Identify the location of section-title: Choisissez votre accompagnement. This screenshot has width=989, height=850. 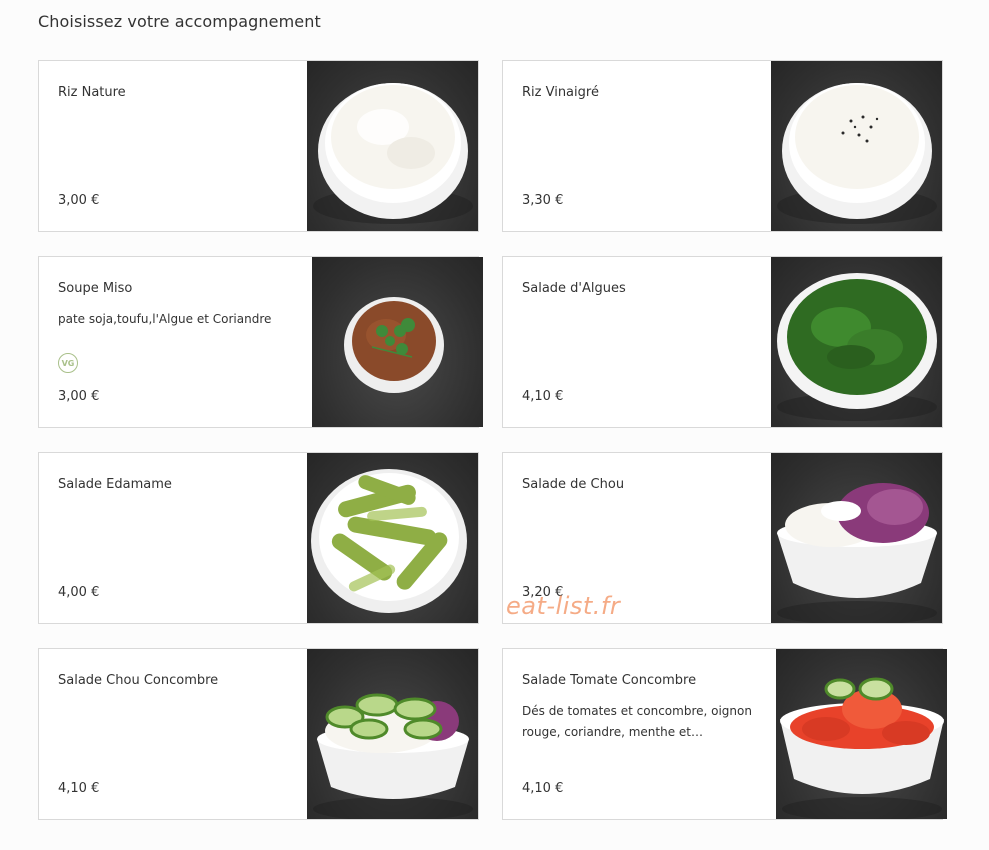
(179, 21).